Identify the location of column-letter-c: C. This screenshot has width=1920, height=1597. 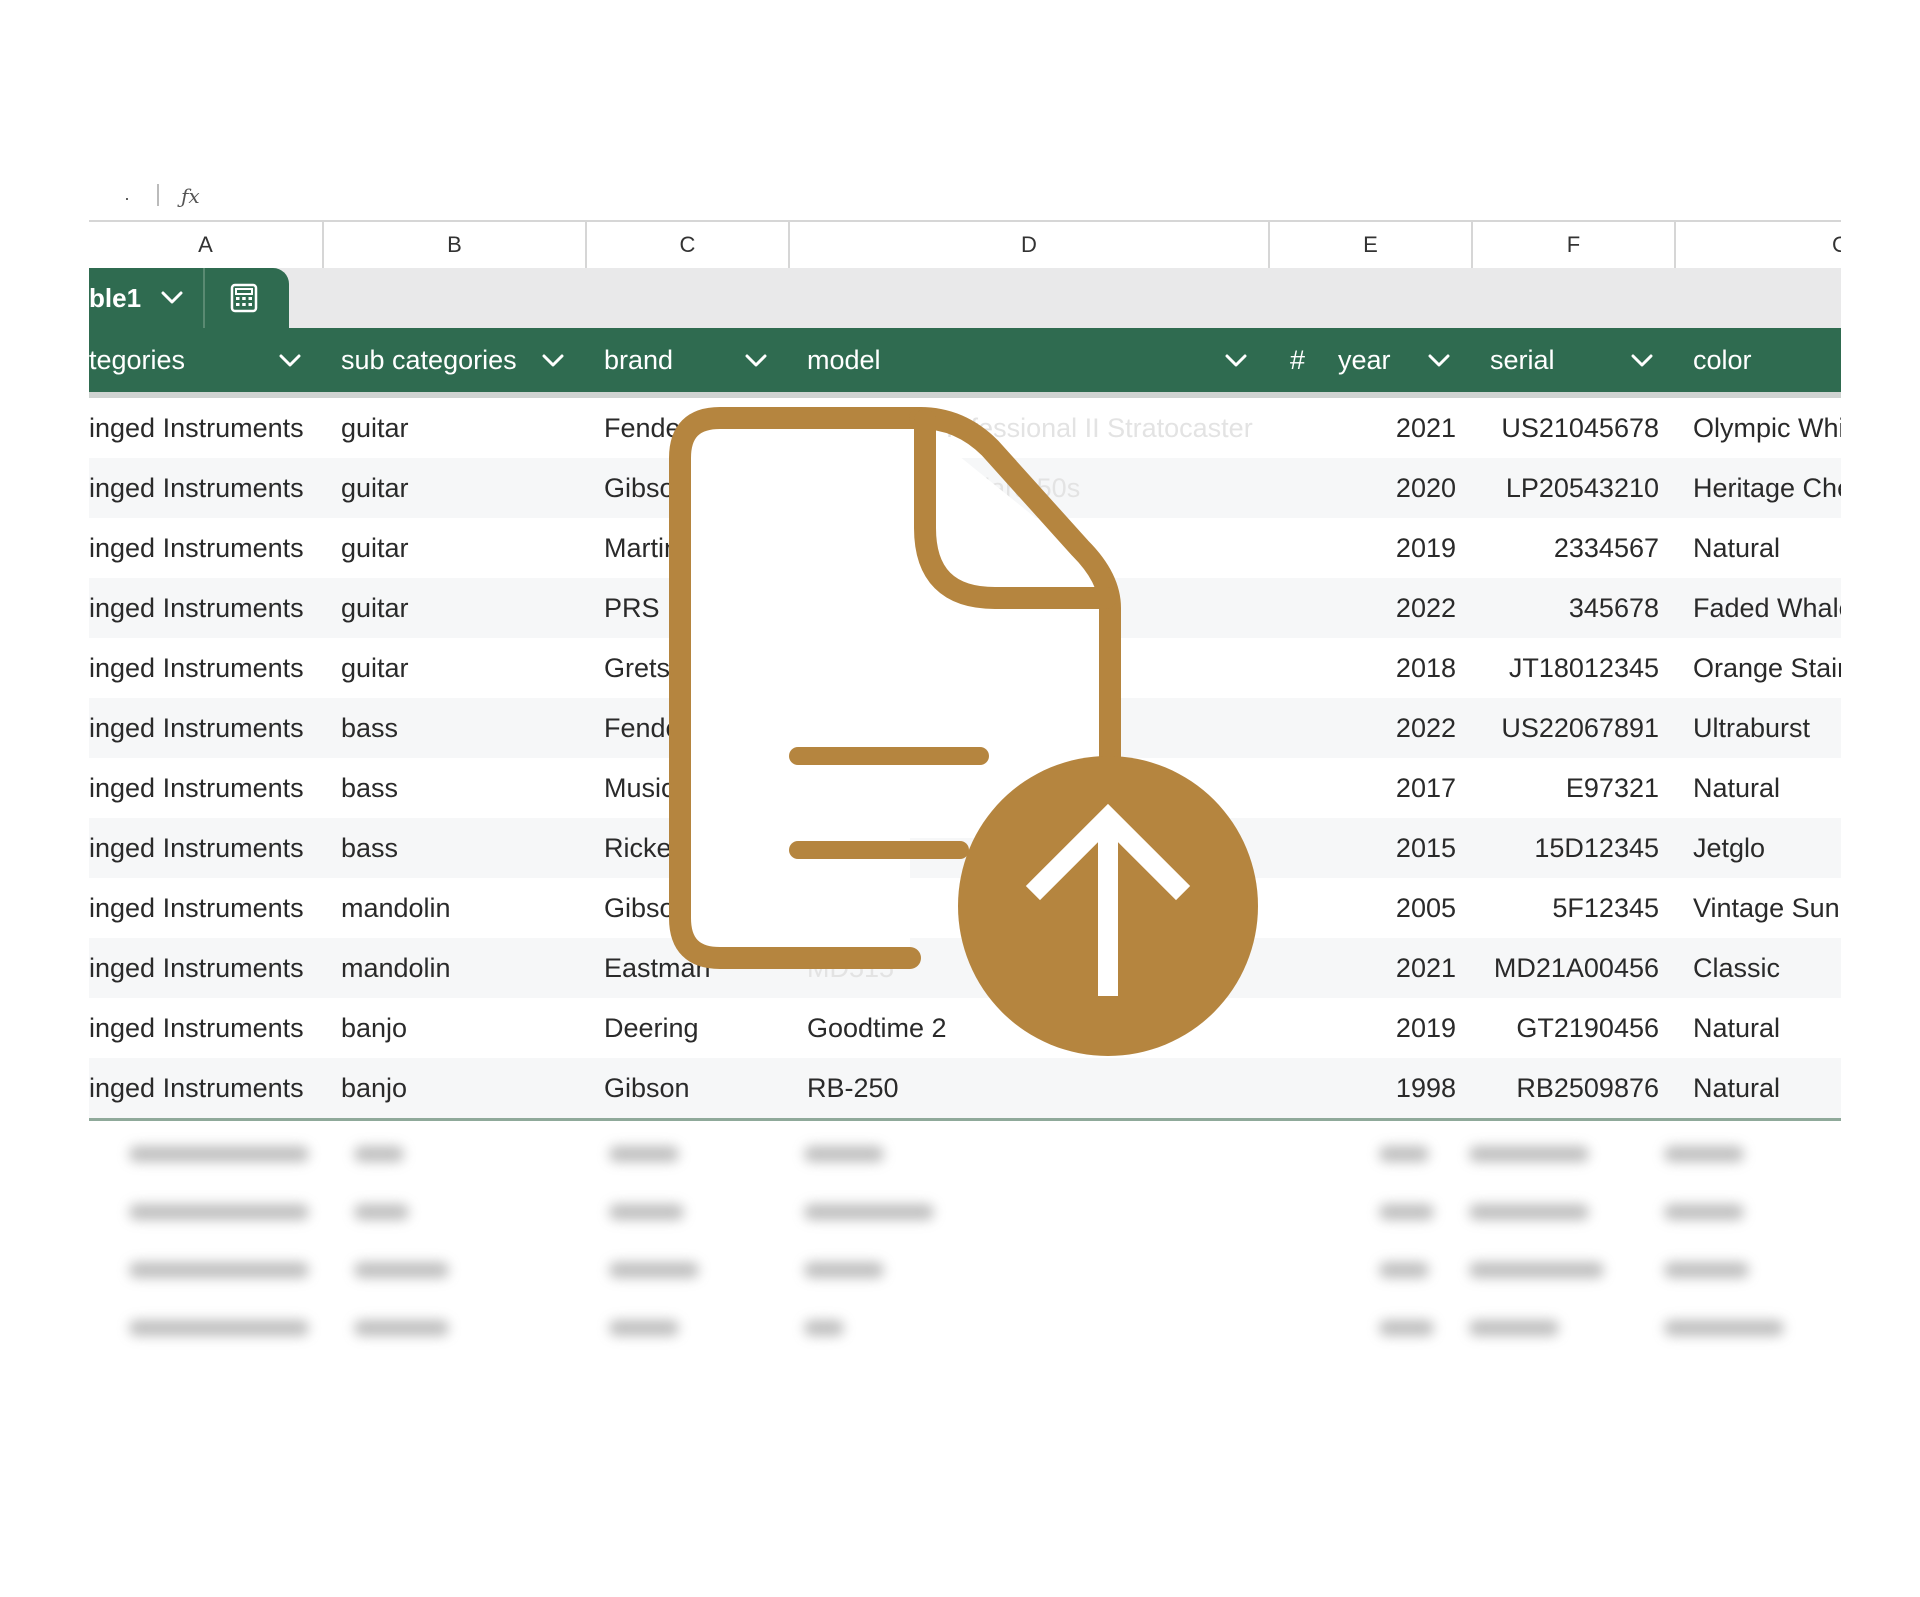
(688, 245).